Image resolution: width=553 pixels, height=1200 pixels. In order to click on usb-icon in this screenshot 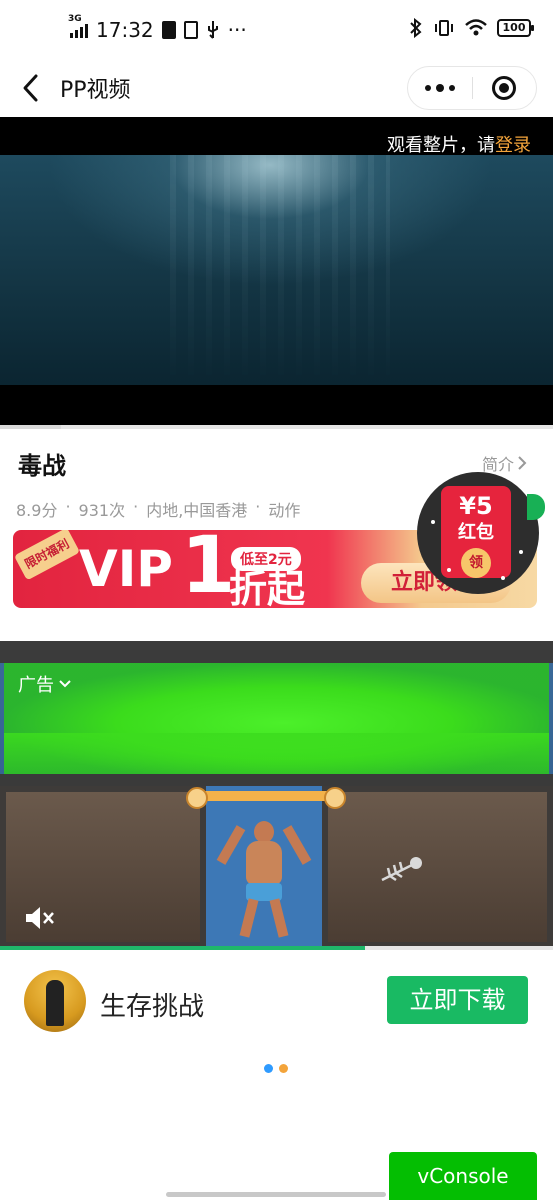, I will do `click(212, 30)`.